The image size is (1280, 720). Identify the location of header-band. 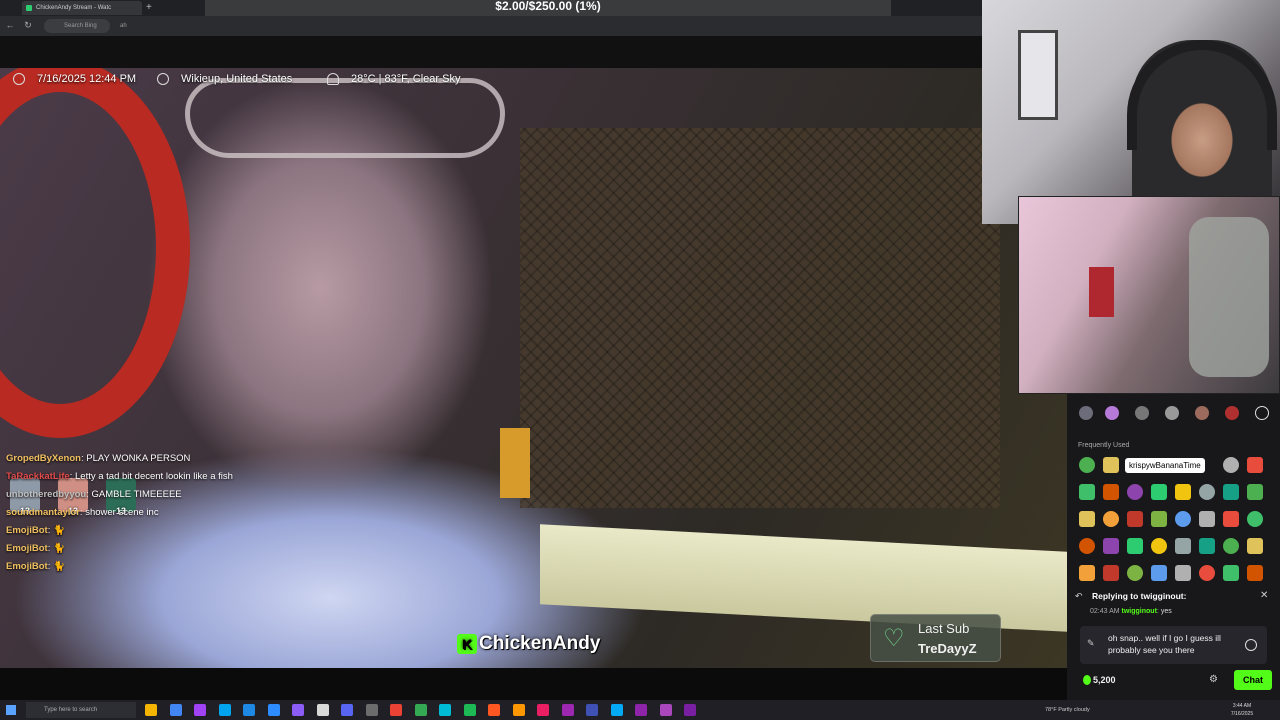
(491, 52).